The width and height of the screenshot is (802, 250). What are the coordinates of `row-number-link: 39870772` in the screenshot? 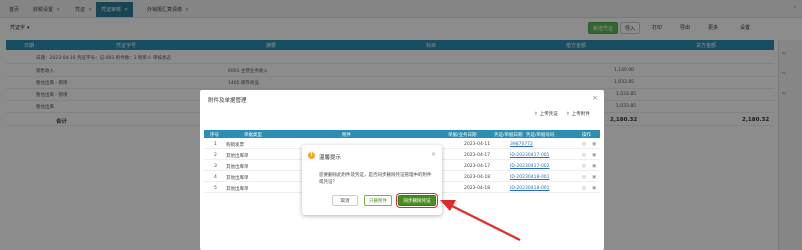 It's located at (521, 144).